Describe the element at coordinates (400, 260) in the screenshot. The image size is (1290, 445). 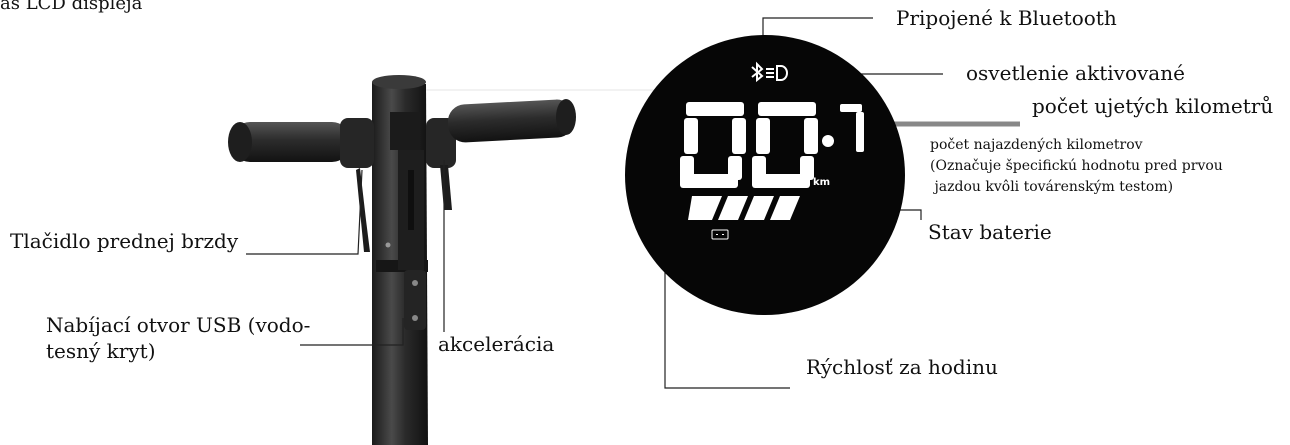
I see `scooter-stem` at that location.